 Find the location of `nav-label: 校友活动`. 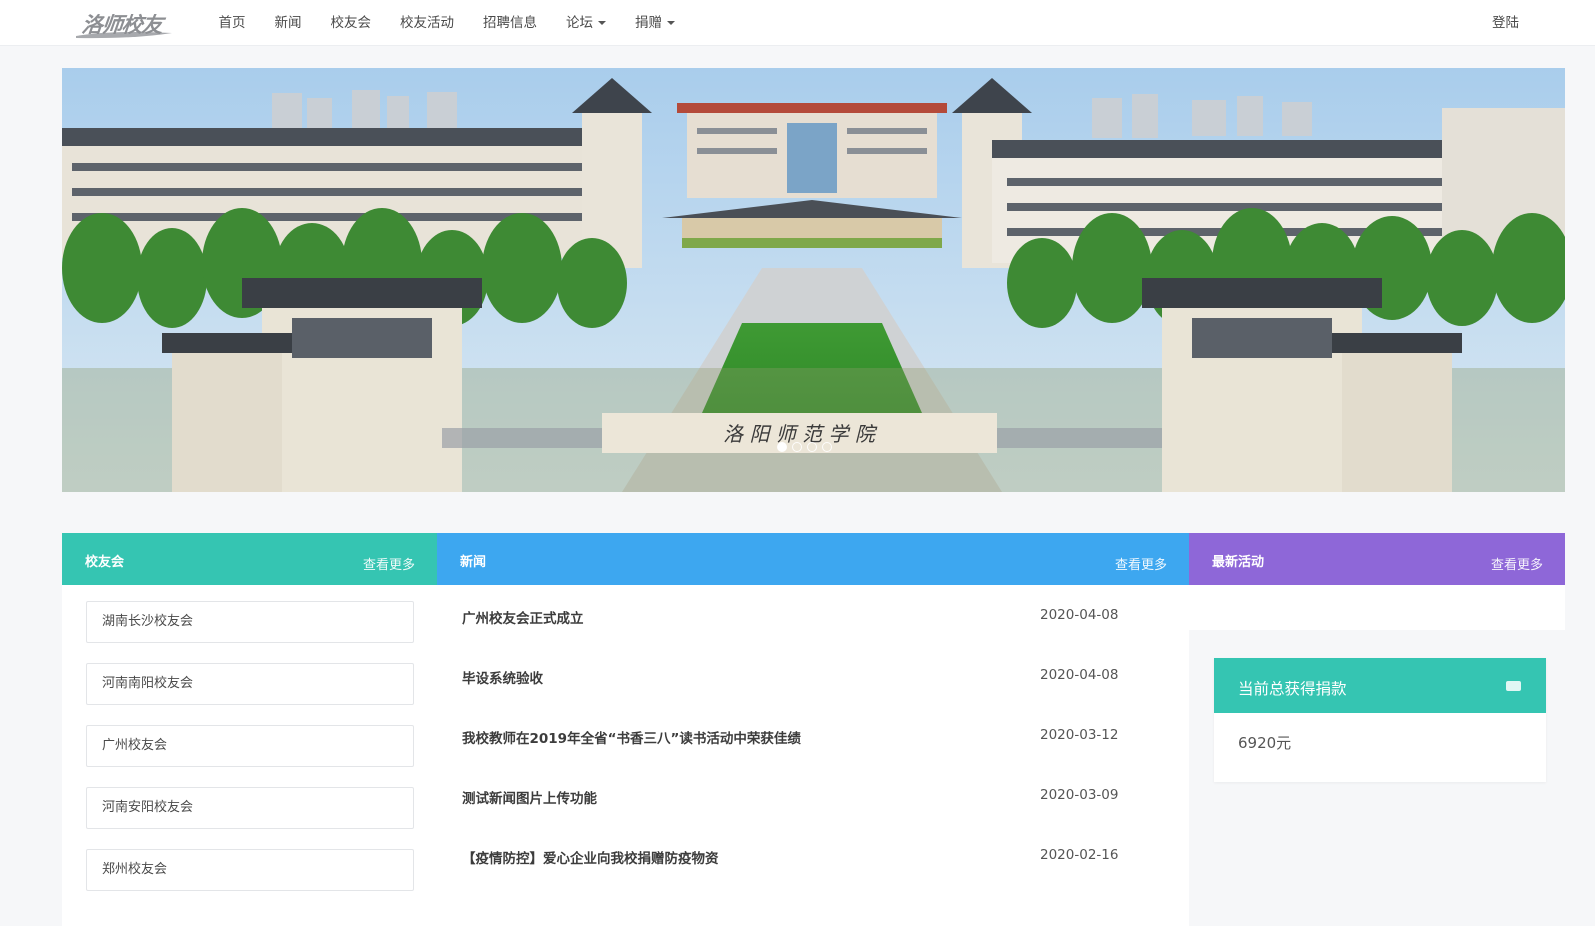

nav-label: 校友活动 is located at coordinates (427, 23).